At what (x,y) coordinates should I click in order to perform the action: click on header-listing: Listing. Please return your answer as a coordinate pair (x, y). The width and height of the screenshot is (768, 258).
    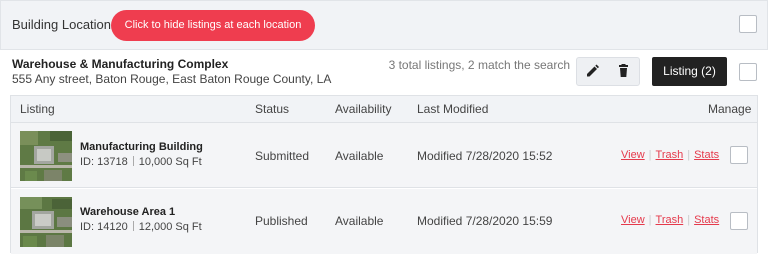
    Looking at the image, I should click on (37, 109).